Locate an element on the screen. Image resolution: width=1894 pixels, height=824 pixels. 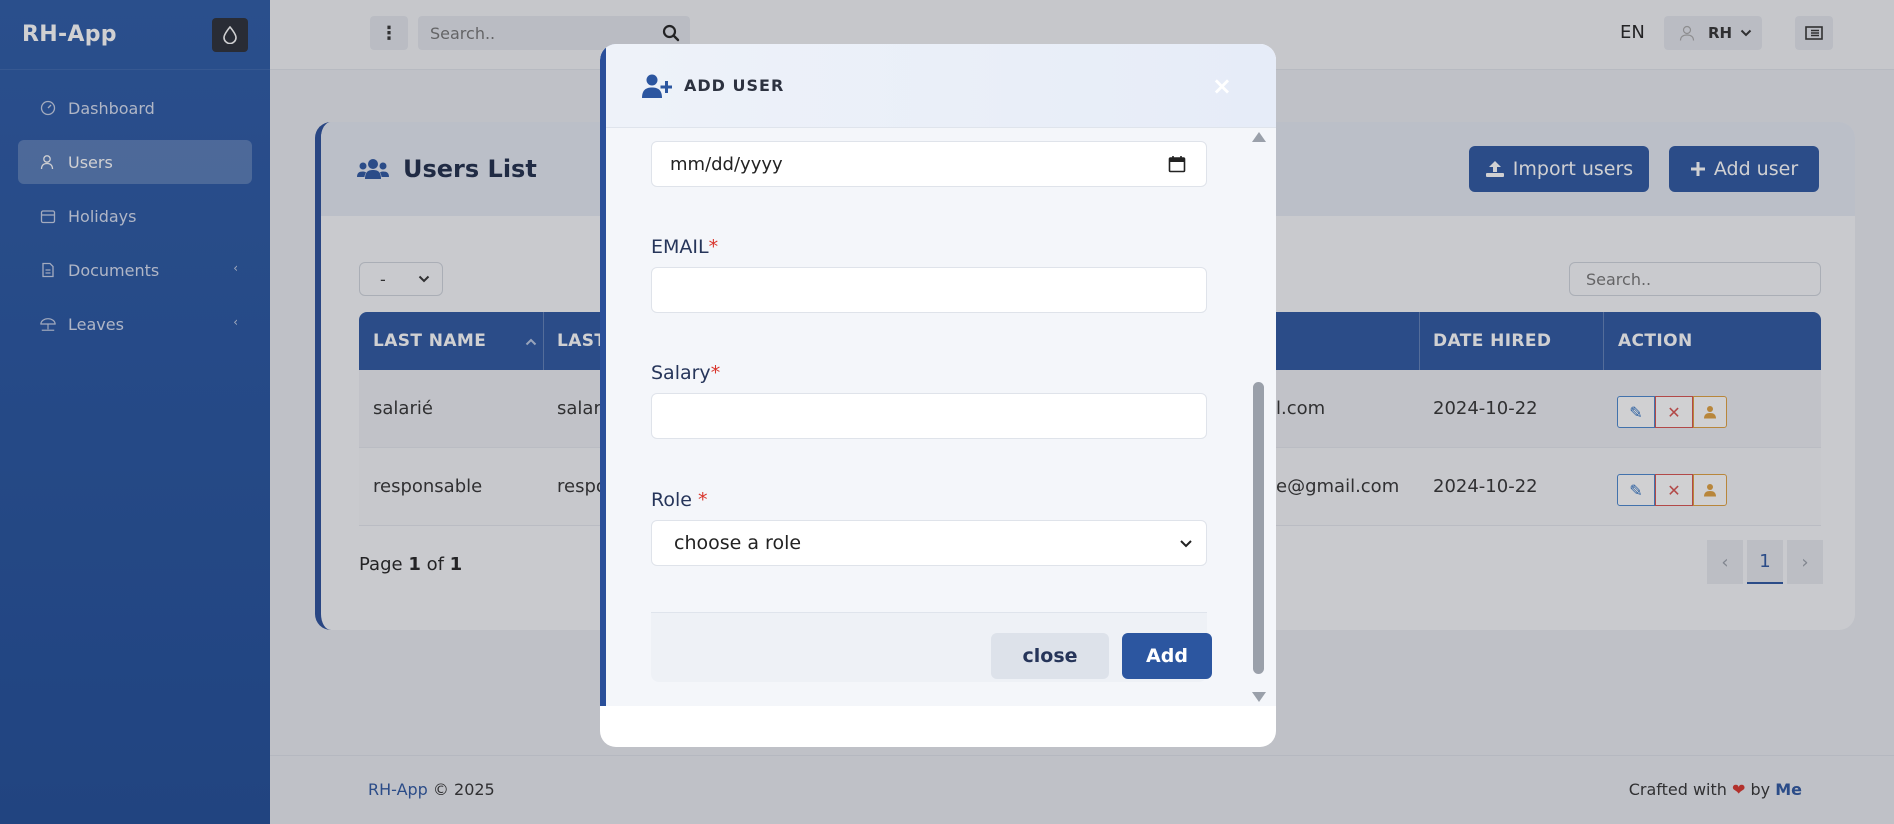
modal-scrollbar is located at coordinates (1259, 417).